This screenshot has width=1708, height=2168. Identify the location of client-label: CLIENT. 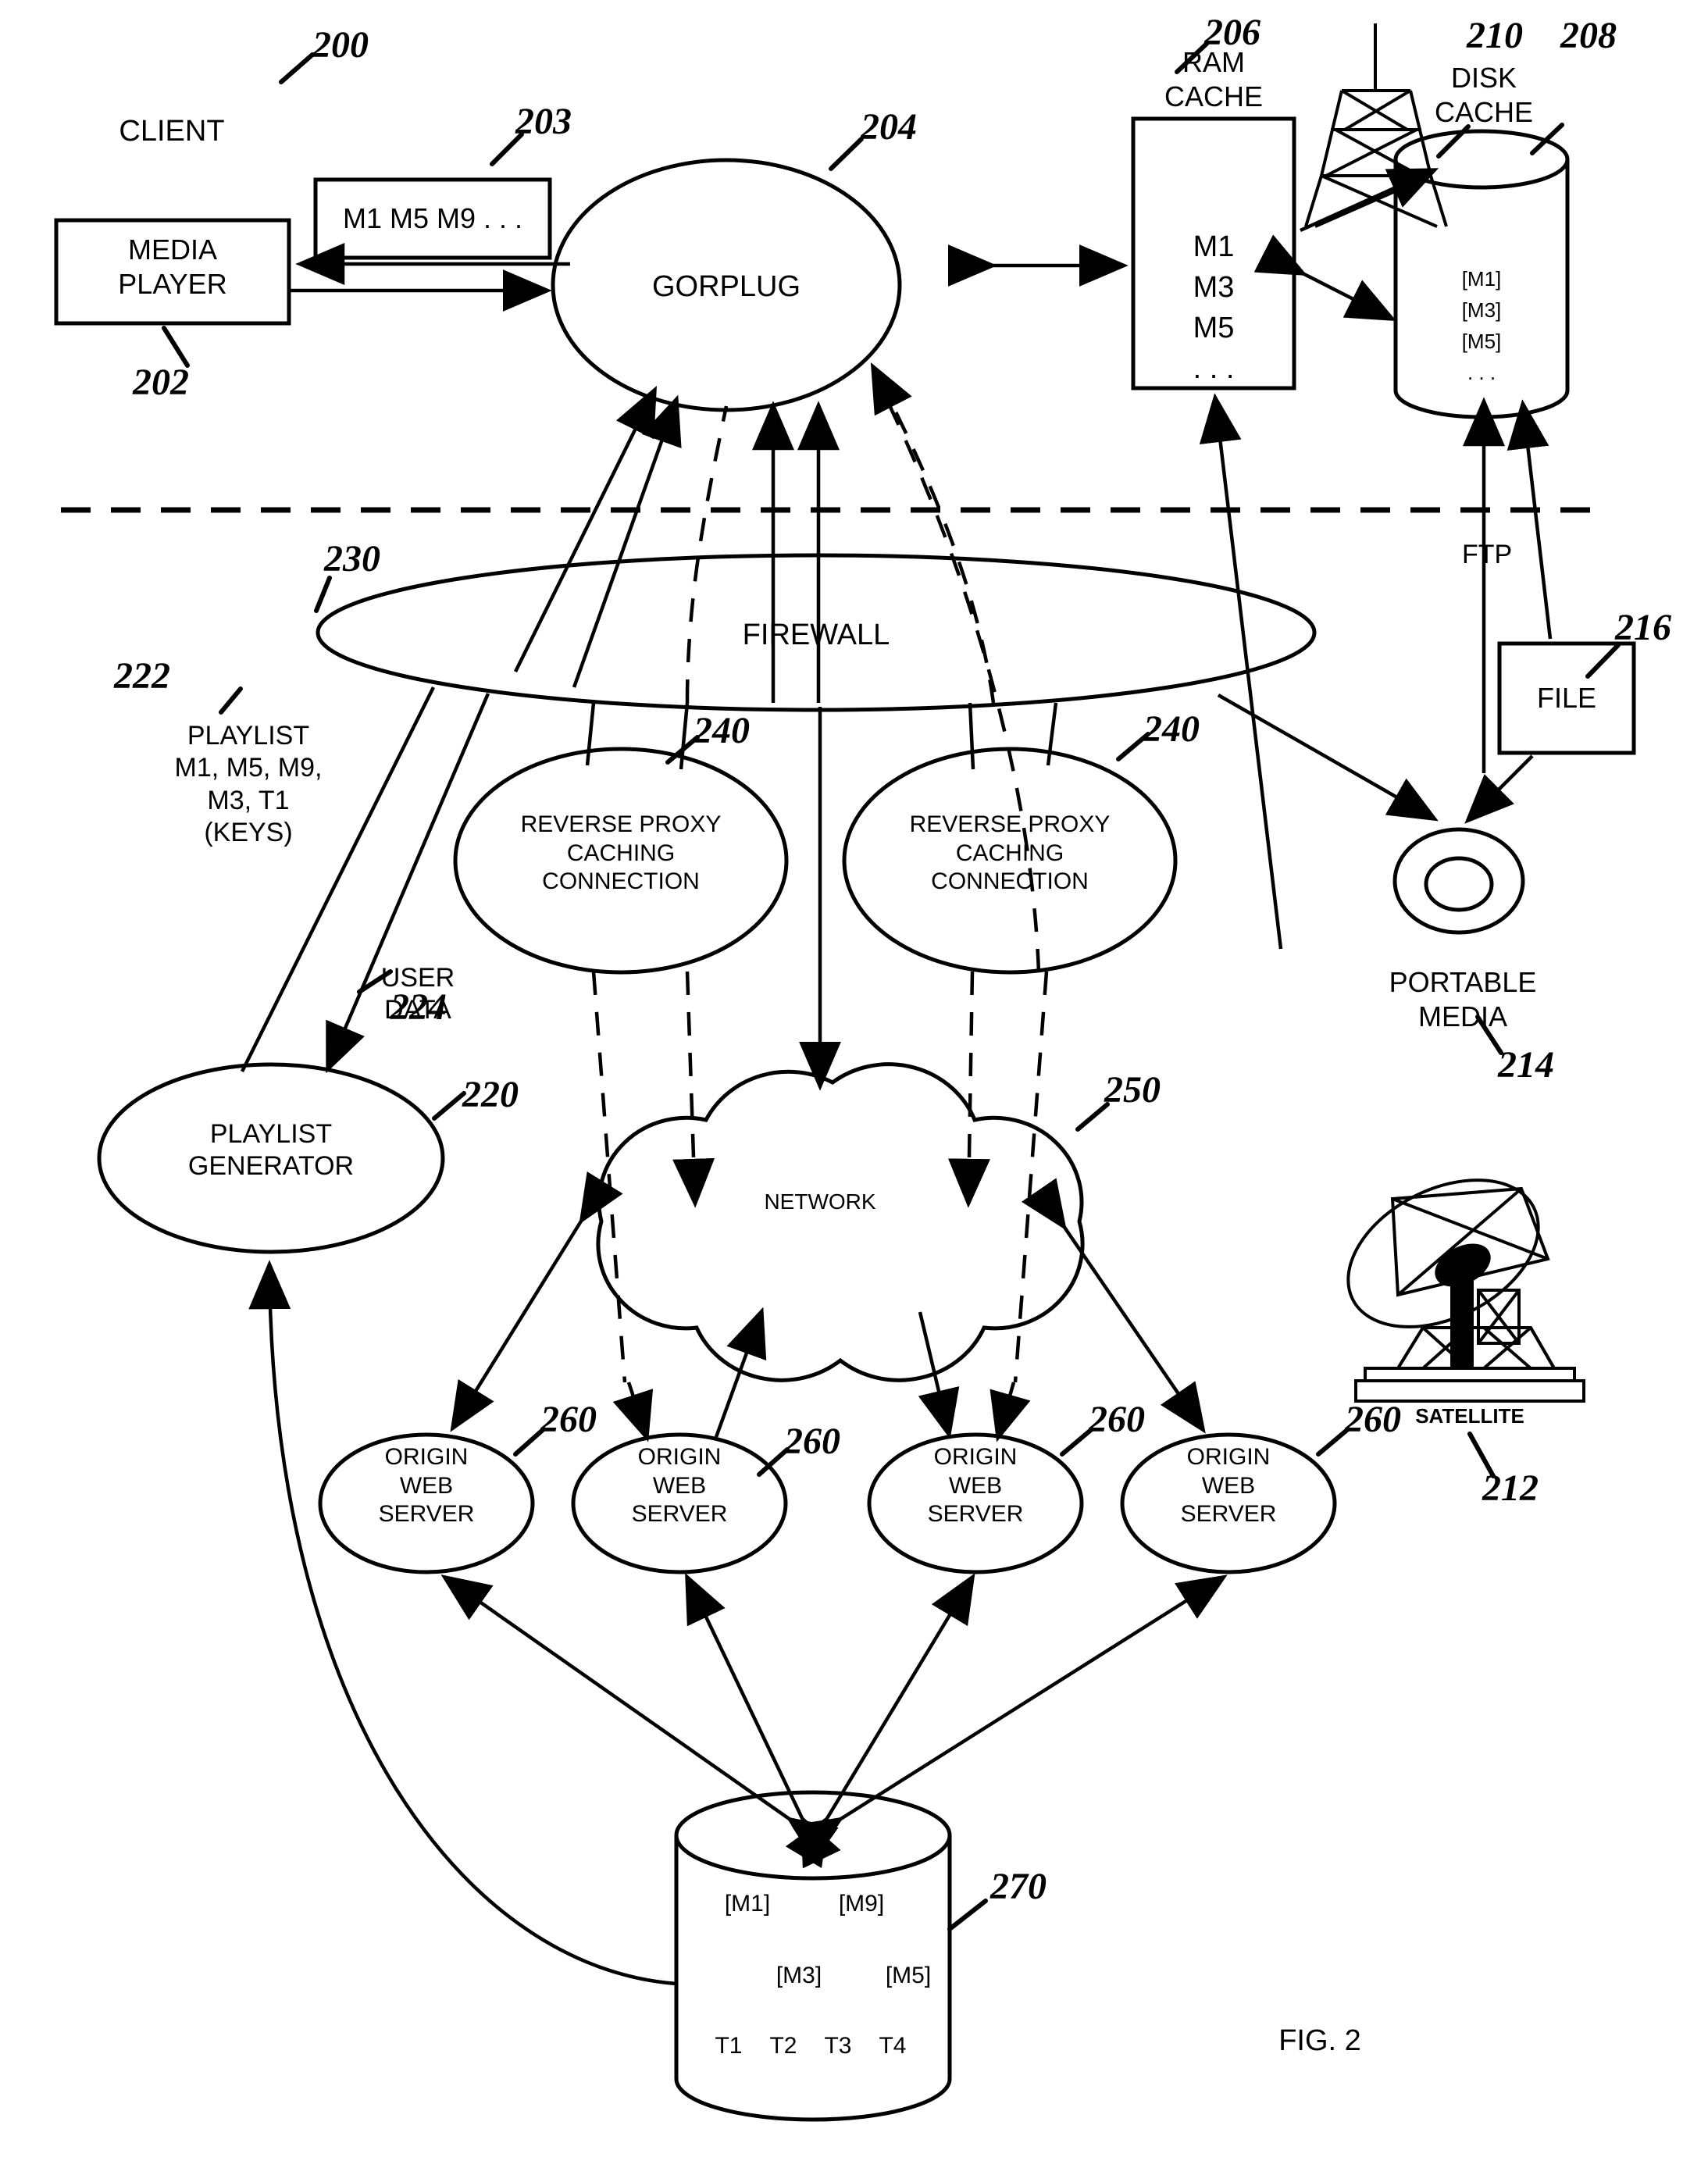
(172, 131).